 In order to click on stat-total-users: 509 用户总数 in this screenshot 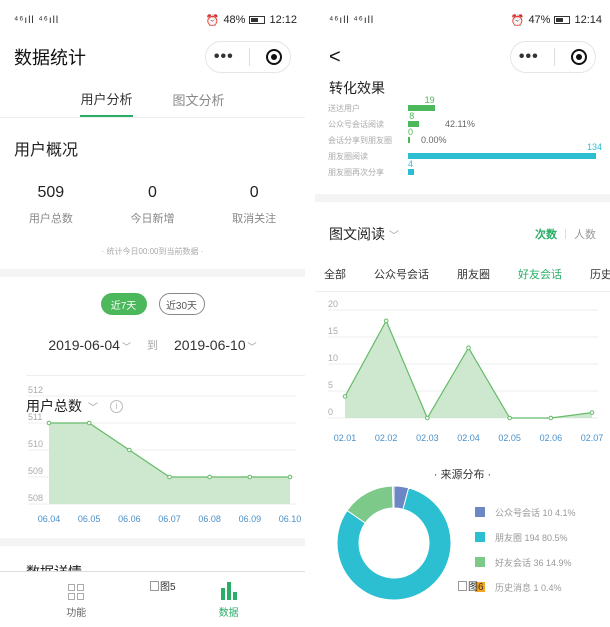, I will do `click(50, 204)`.